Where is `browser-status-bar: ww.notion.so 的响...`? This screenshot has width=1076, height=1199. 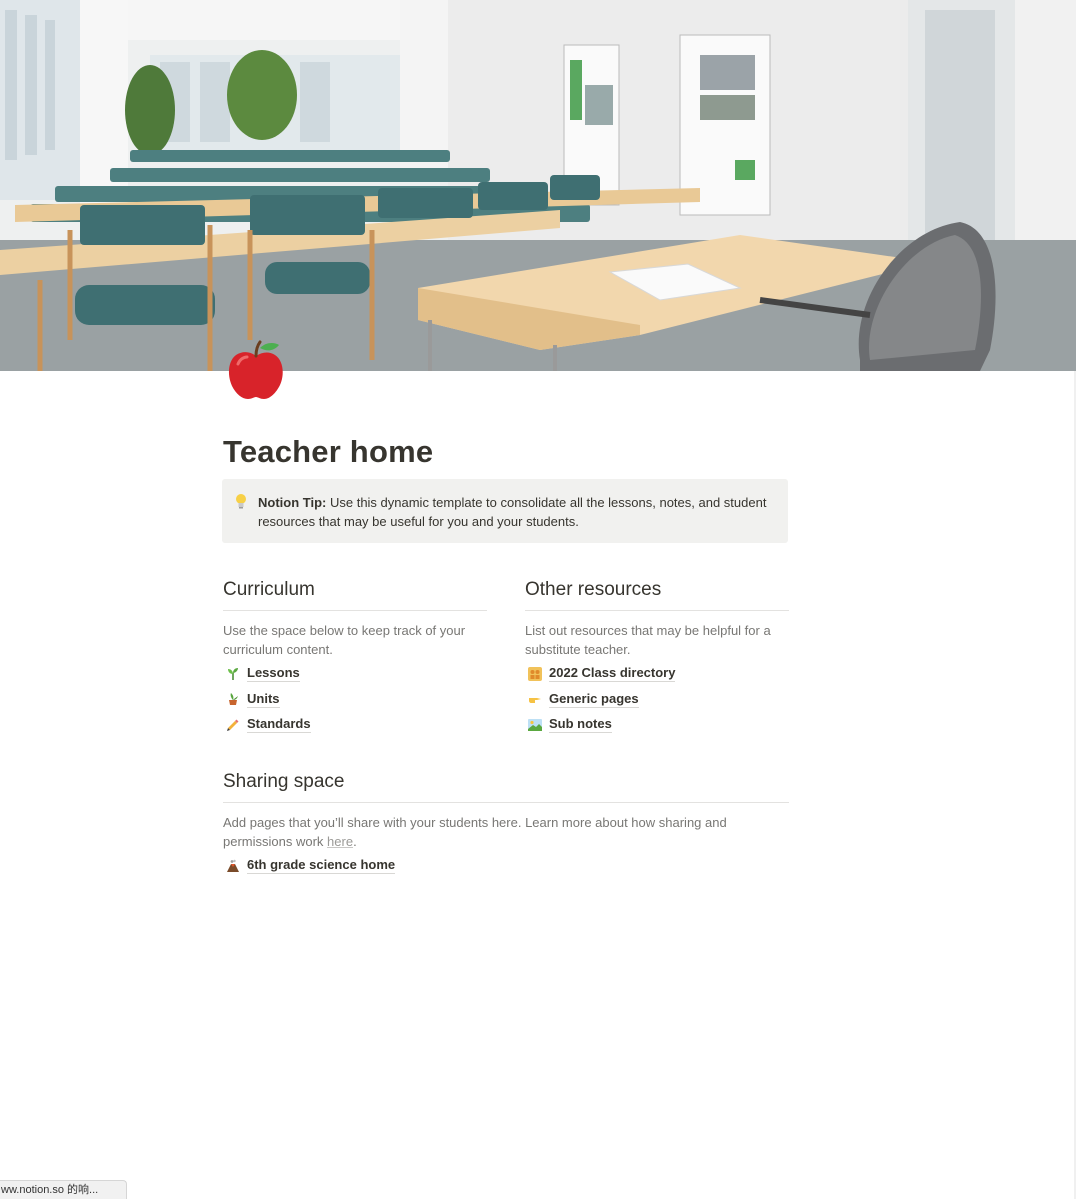
browser-status-bar: ww.notion.so 的响... is located at coordinates (63, 1189).